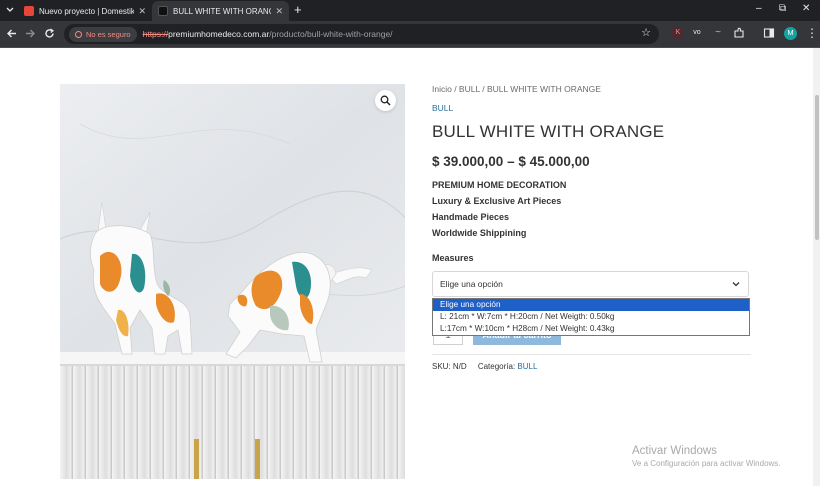 The image size is (820, 486). What do you see at coordinates (497, 201) in the screenshot?
I see `feature-line: Luxury & Exclusive Art Pieces` at bounding box center [497, 201].